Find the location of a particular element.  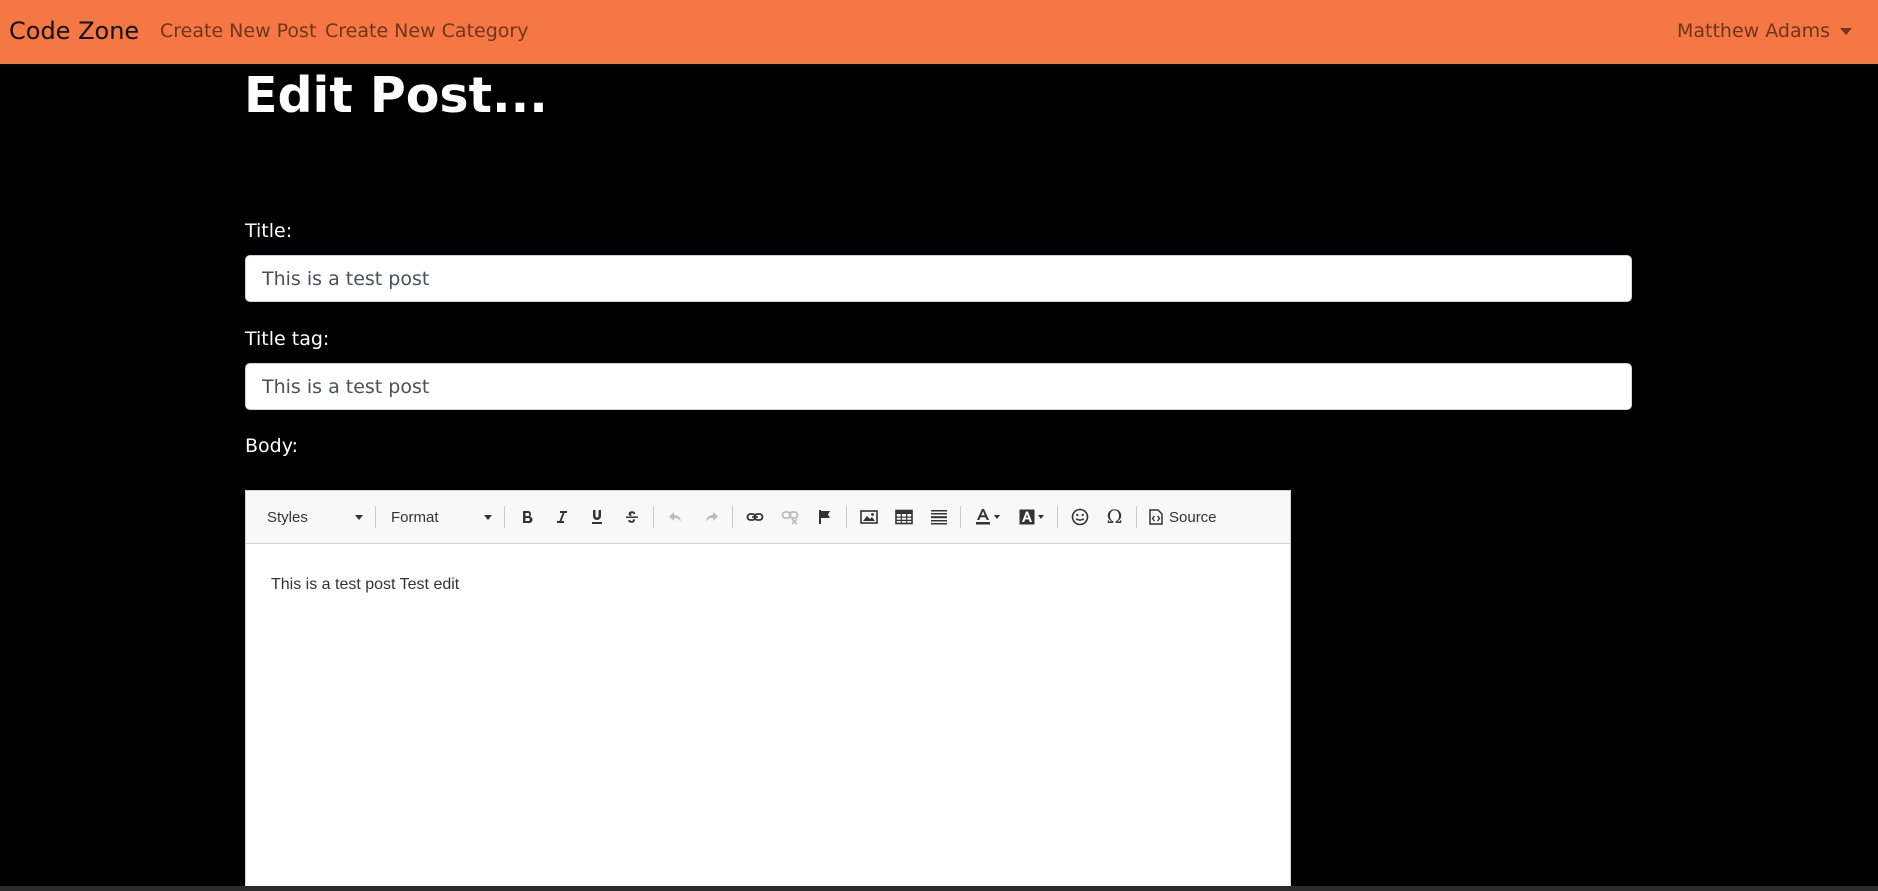

special-character-button: Ω is located at coordinates (1114, 517).